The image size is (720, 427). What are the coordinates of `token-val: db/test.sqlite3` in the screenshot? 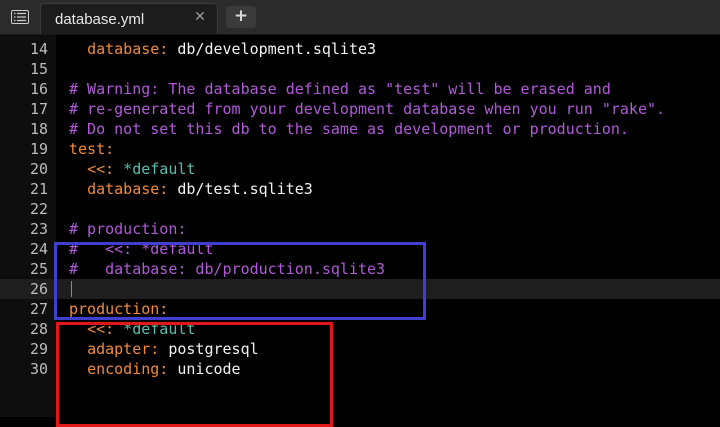 It's located at (240, 189).